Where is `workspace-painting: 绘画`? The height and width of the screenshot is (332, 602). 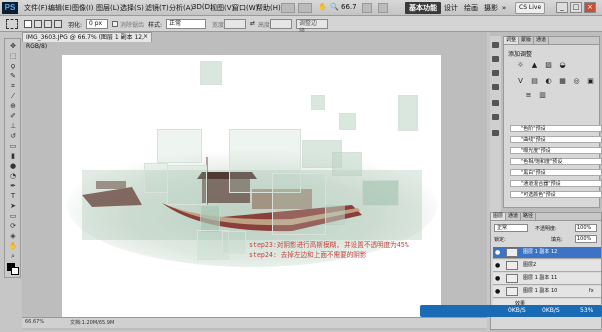
workspace-painting: 绘画 is located at coordinates (471, 8).